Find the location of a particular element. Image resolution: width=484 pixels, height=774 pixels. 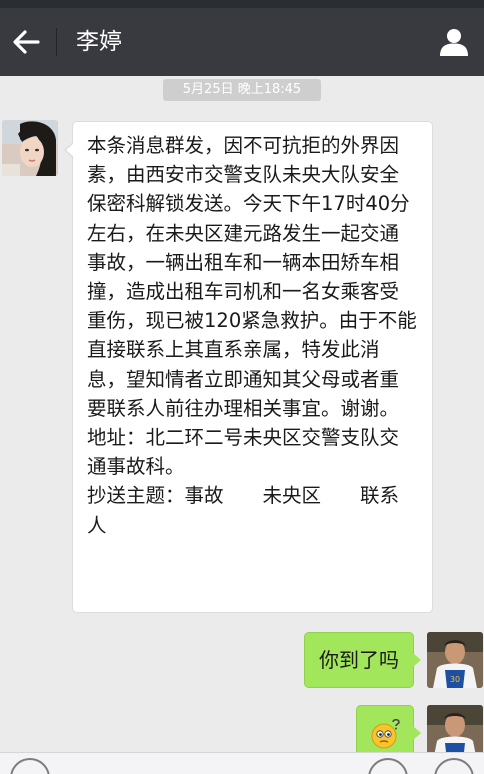

confused-face-emoji is located at coordinates (385, 733).